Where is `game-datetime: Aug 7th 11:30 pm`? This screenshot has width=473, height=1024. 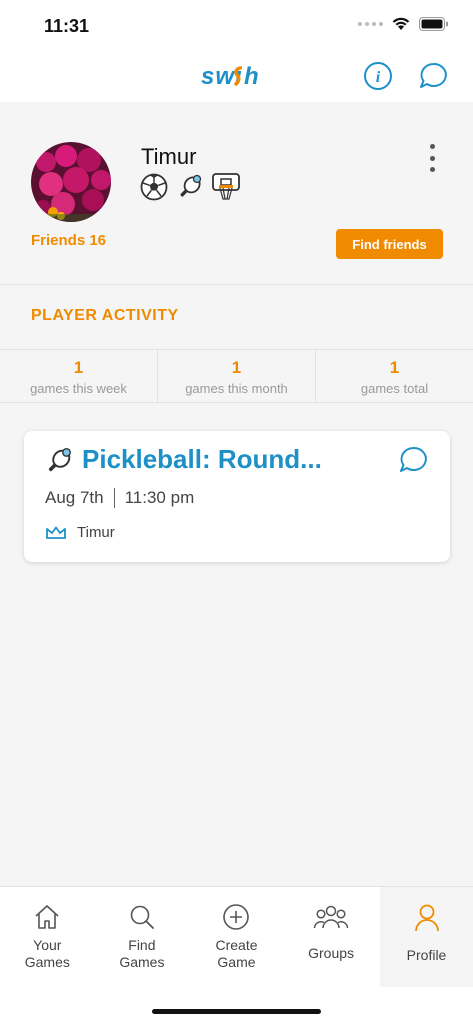 game-datetime: Aug 7th 11:30 pm is located at coordinates (119, 498).